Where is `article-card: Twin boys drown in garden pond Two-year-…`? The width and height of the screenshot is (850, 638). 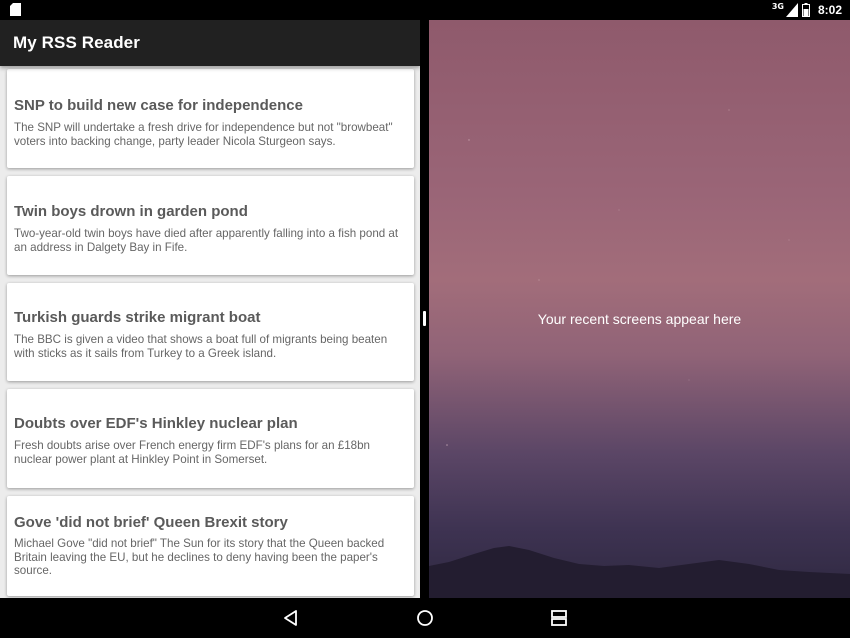
article-card: Twin boys drown in garden pond Two-year-… is located at coordinates (210, 225).